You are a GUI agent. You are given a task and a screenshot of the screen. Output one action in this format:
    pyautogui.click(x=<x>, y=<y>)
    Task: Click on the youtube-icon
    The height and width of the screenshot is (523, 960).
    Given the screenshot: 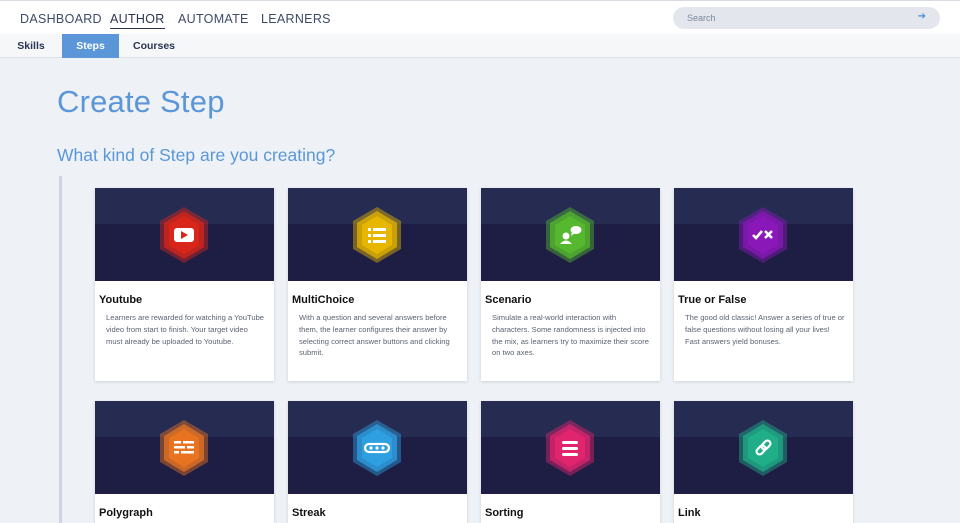 What is the action you would take?
    pyautogui.click(x=184, y=235)
    